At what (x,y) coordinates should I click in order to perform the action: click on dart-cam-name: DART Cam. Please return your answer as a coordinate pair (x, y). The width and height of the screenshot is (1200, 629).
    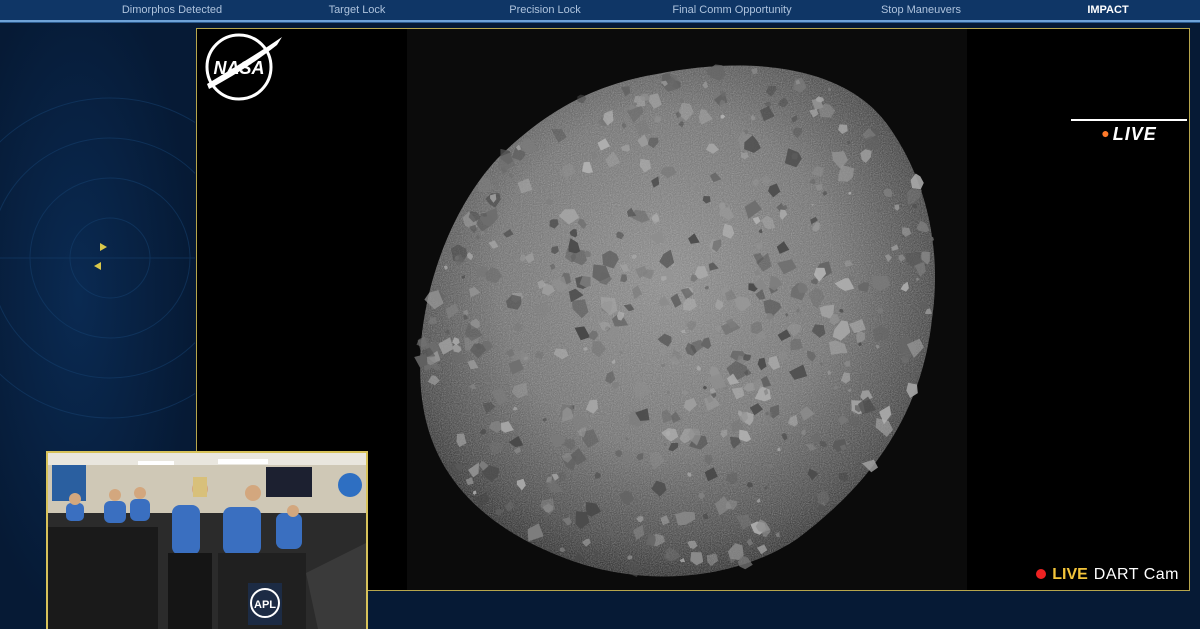
    Looking at the image, I should click on (1136, 574).